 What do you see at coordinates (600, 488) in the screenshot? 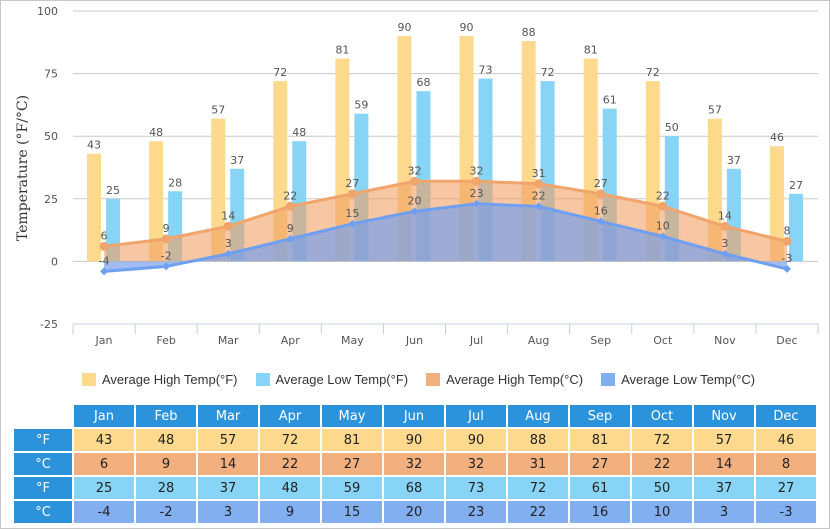
I see `table-cell: 61` at bounding box center [600, 488].